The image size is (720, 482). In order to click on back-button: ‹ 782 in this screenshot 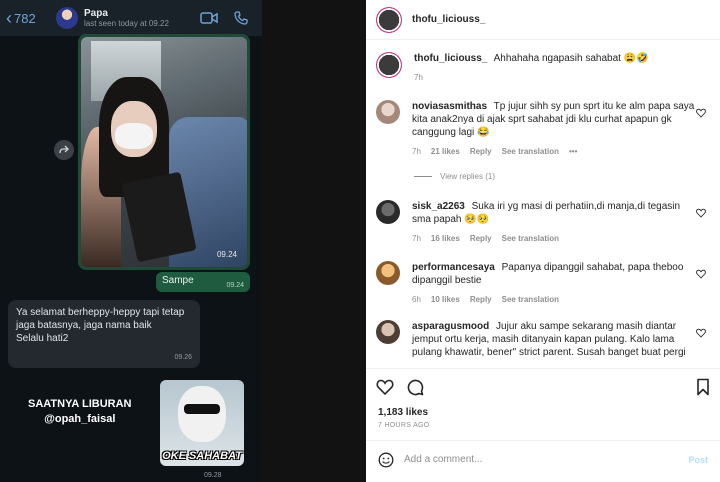, I will do `click(28, 18)`.